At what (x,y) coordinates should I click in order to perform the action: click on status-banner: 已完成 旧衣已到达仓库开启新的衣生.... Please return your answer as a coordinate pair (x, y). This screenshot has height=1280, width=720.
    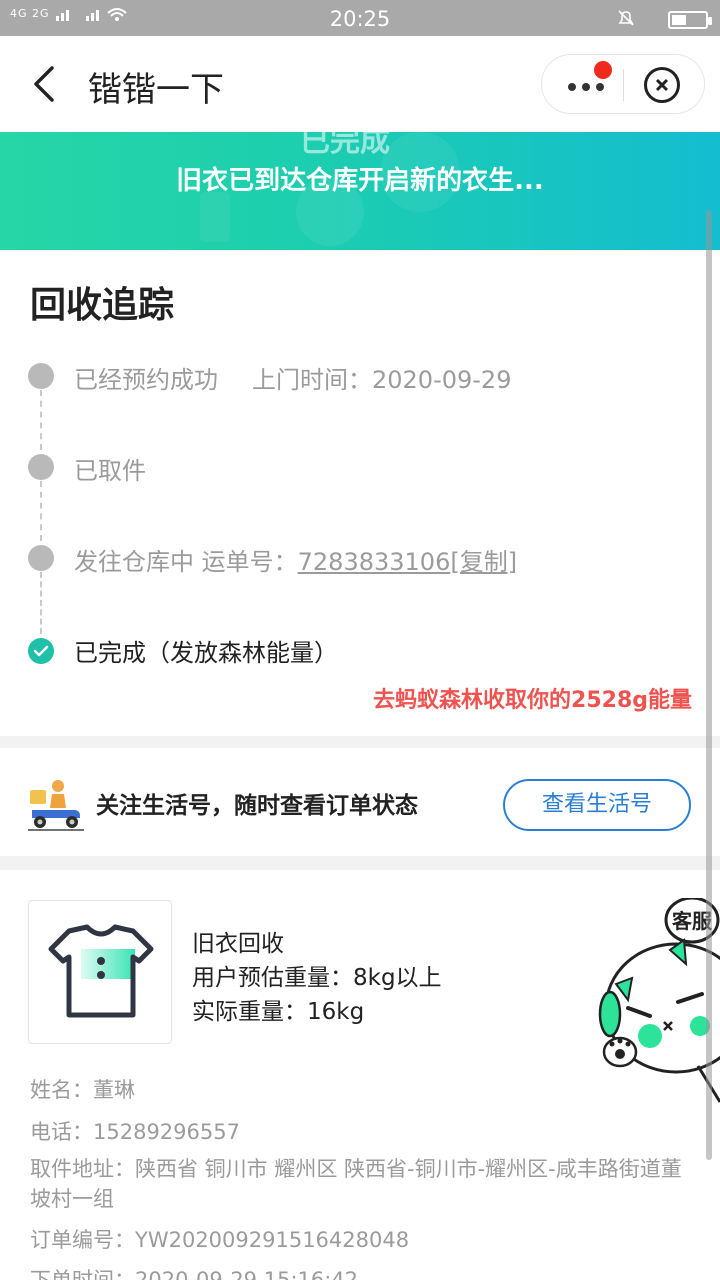
    Looking at the image, I should click on (360, 191).